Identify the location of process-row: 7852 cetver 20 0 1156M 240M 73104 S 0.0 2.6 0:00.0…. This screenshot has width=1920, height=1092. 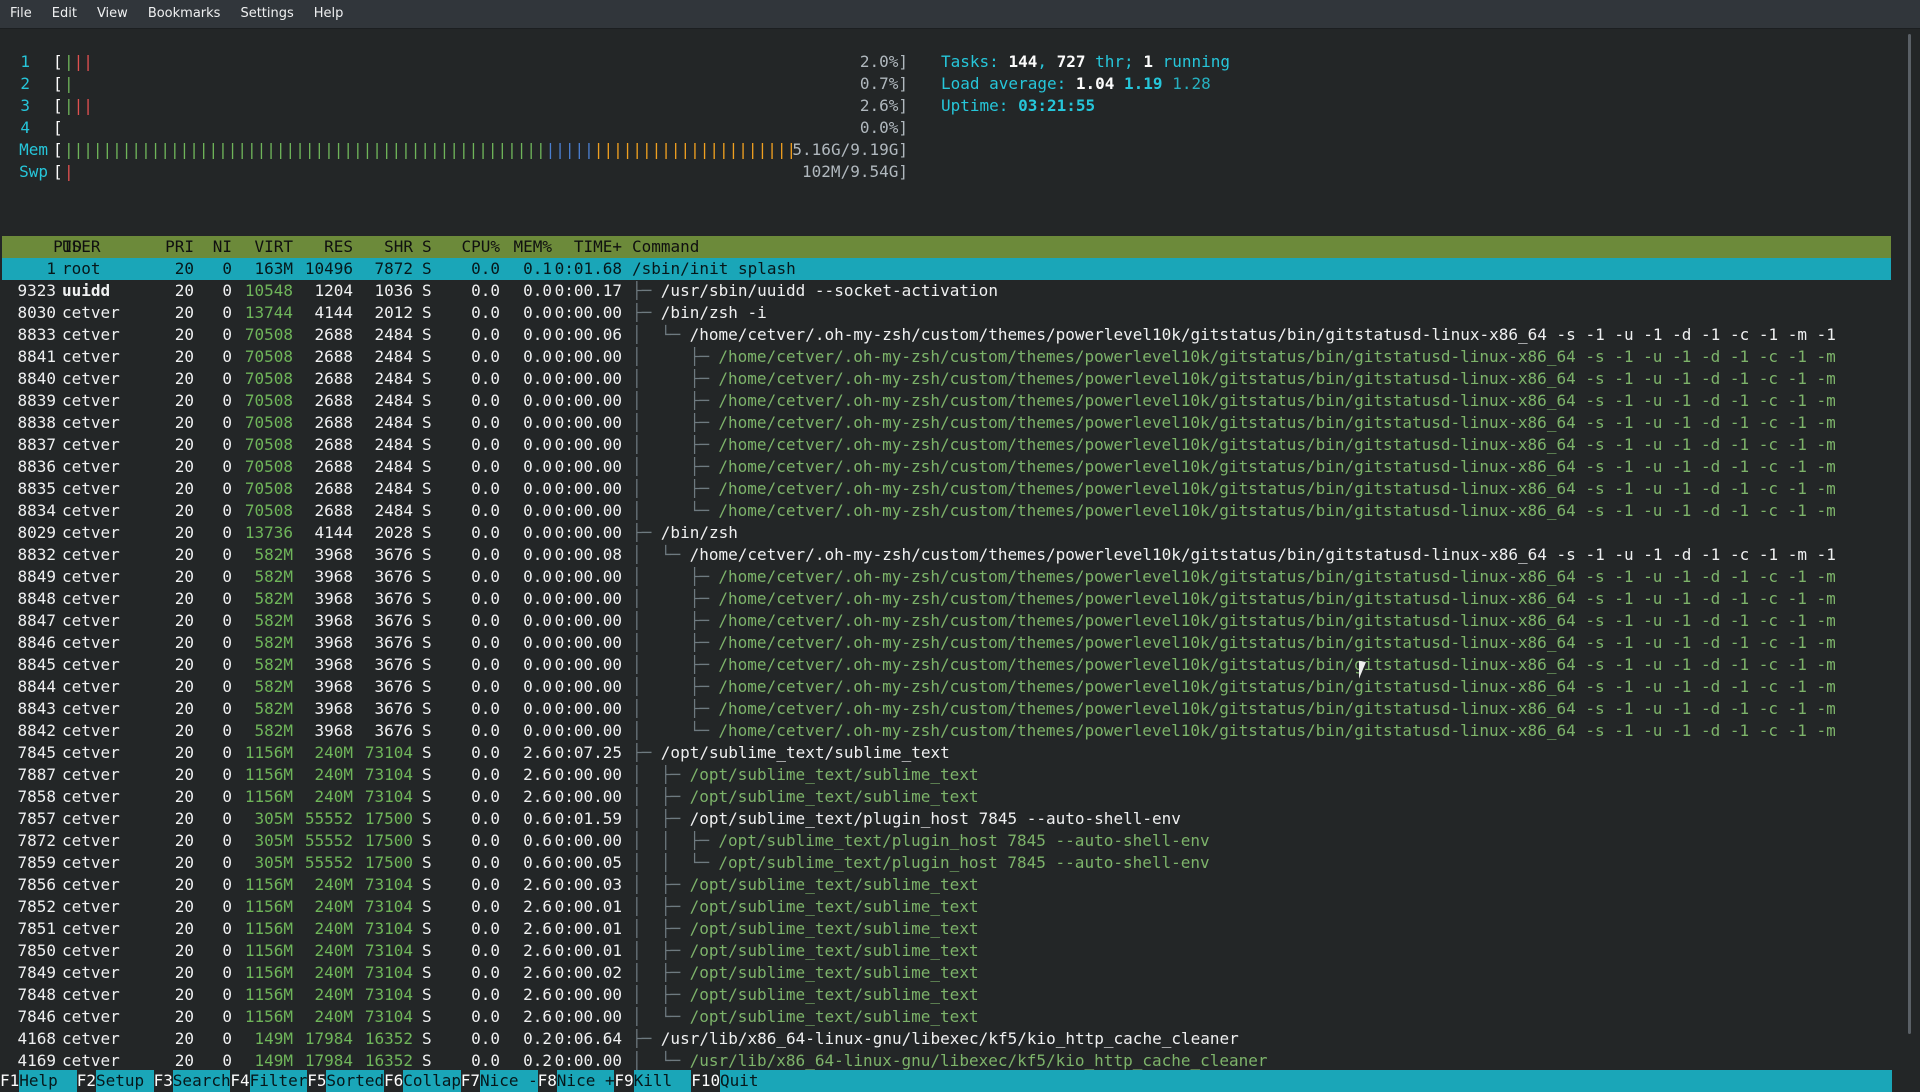
(946, 907).